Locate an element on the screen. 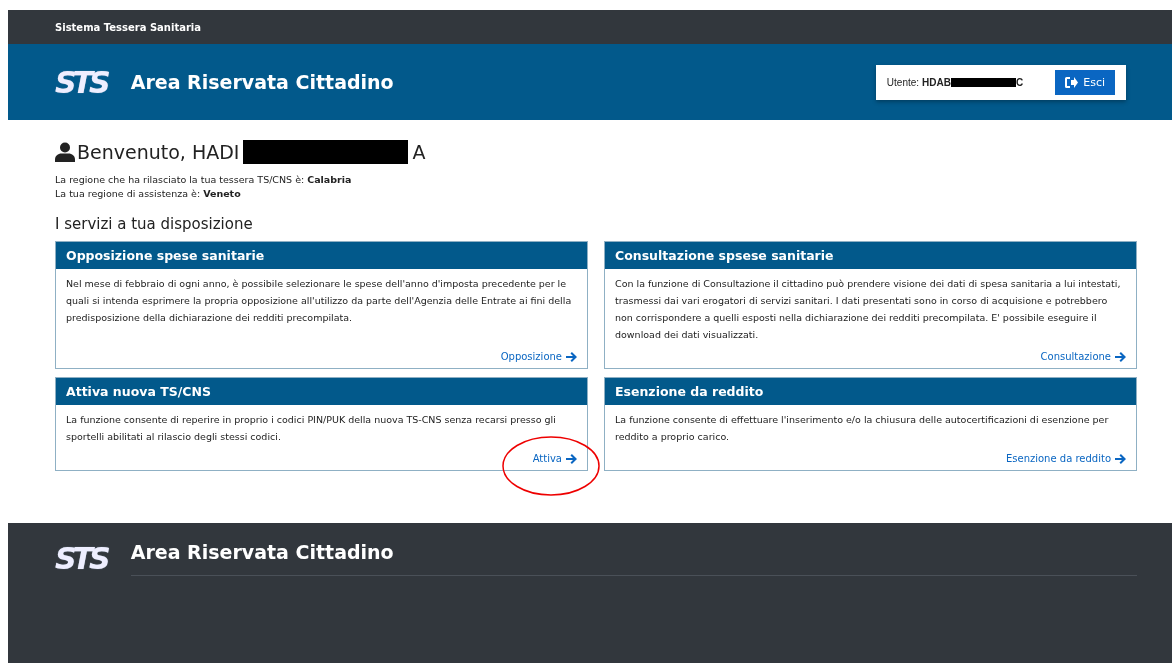 Image resolution: width=1172 pixels, height=663 pixels. region-info: La tua regione di assistenza è: Veneto is located at coordinates (148, 193).